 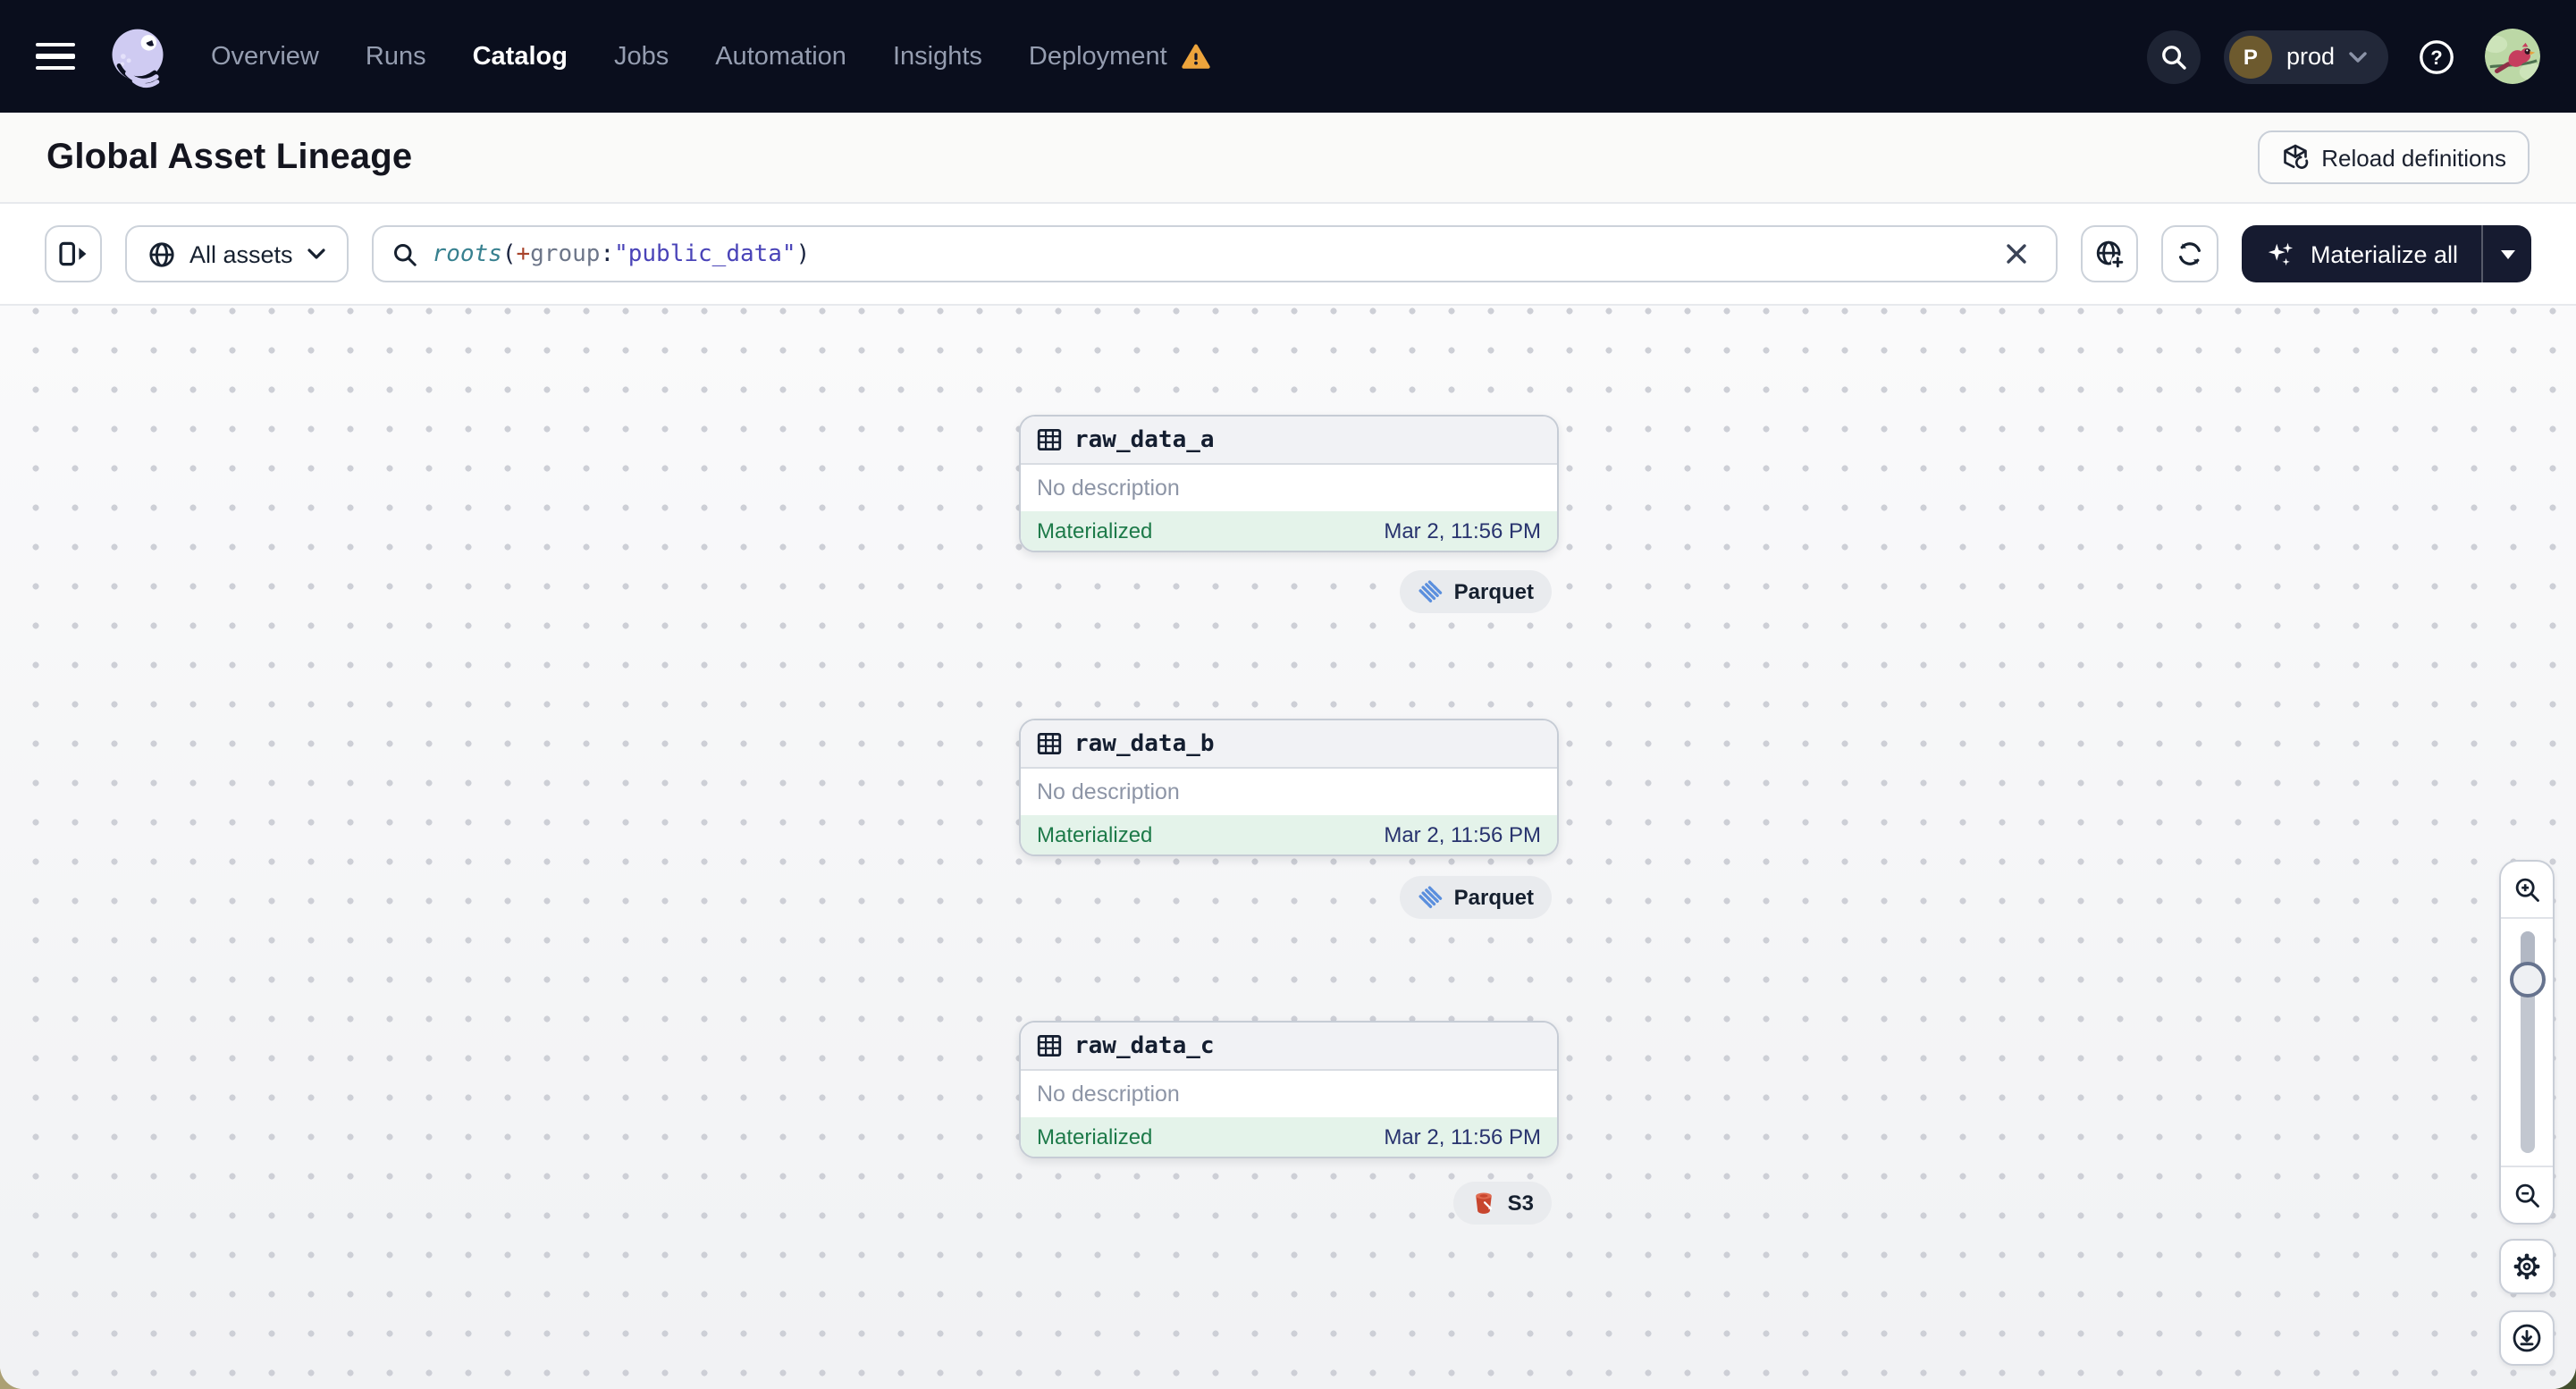 What do you see at coordinates (56, 56) in the screenshot?
I see `hamburger-menu-icon` at bounding box center [56, 56].